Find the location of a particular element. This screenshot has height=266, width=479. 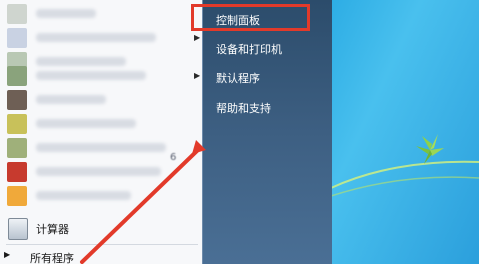

right-arrow-icon: ▶ is located at coordinates (7, 254).